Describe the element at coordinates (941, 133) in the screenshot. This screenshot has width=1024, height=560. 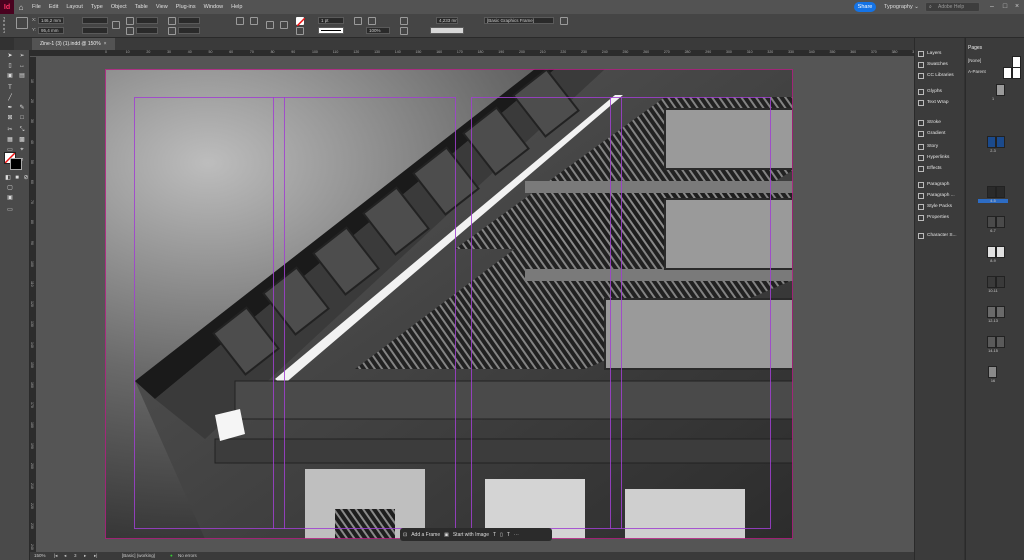
I see `panel-gradient: Gradient` at that location.